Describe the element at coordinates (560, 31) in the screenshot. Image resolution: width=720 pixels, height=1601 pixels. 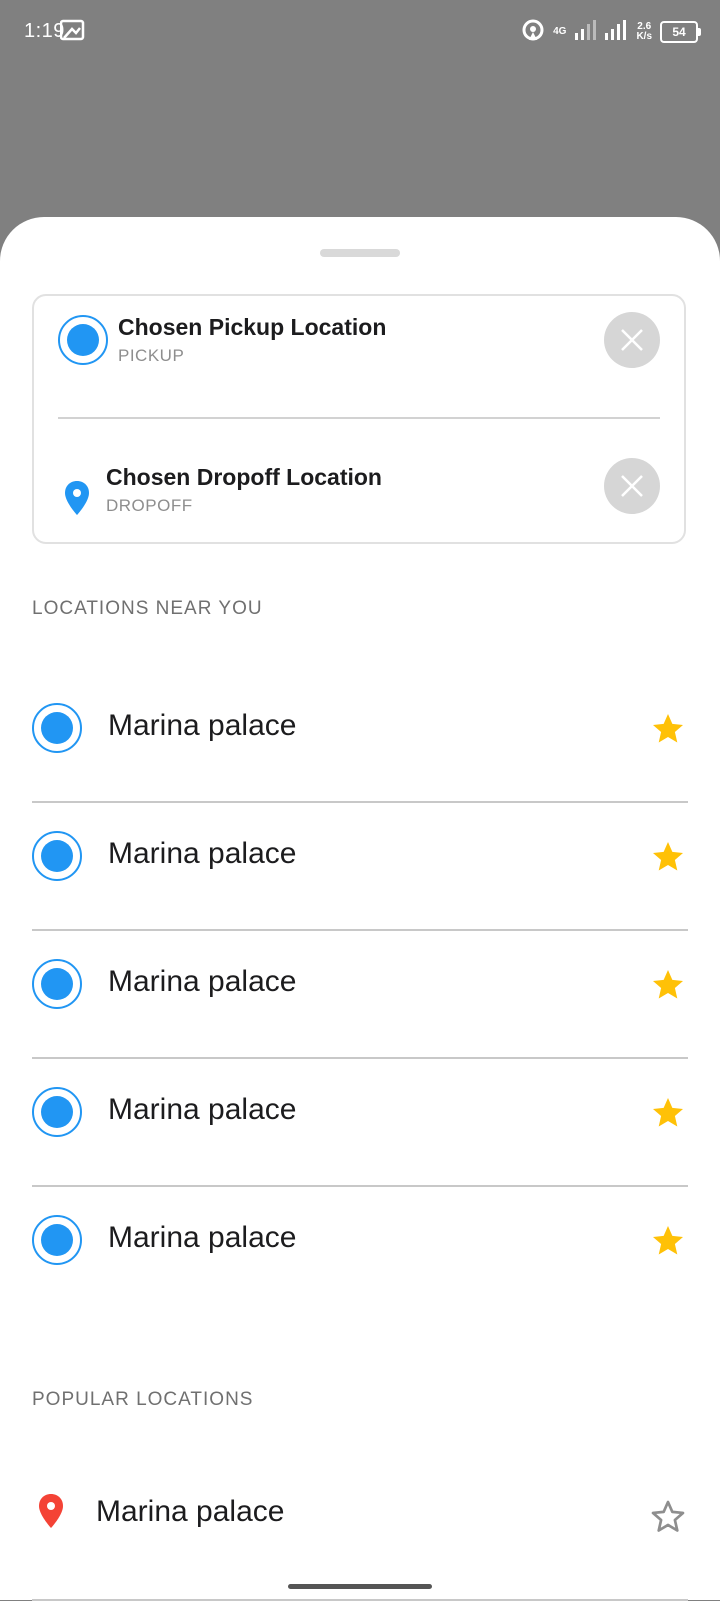
I see `network-type: 4G` at that location.